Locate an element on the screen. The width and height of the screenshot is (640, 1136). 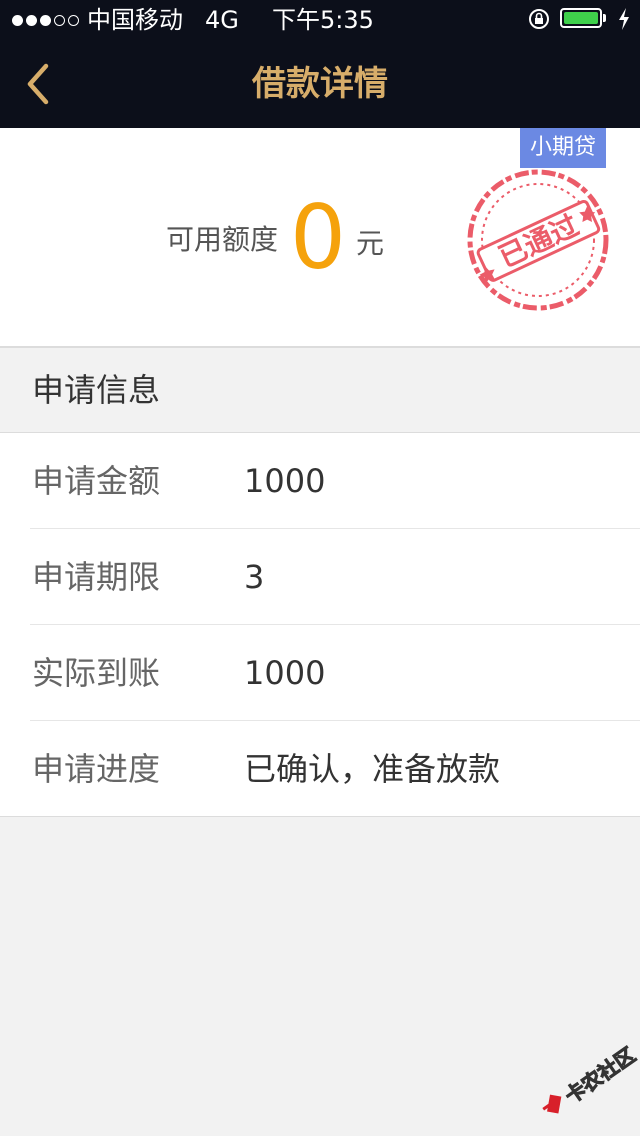
info-value: 3 is located at coordinates (254, 577).